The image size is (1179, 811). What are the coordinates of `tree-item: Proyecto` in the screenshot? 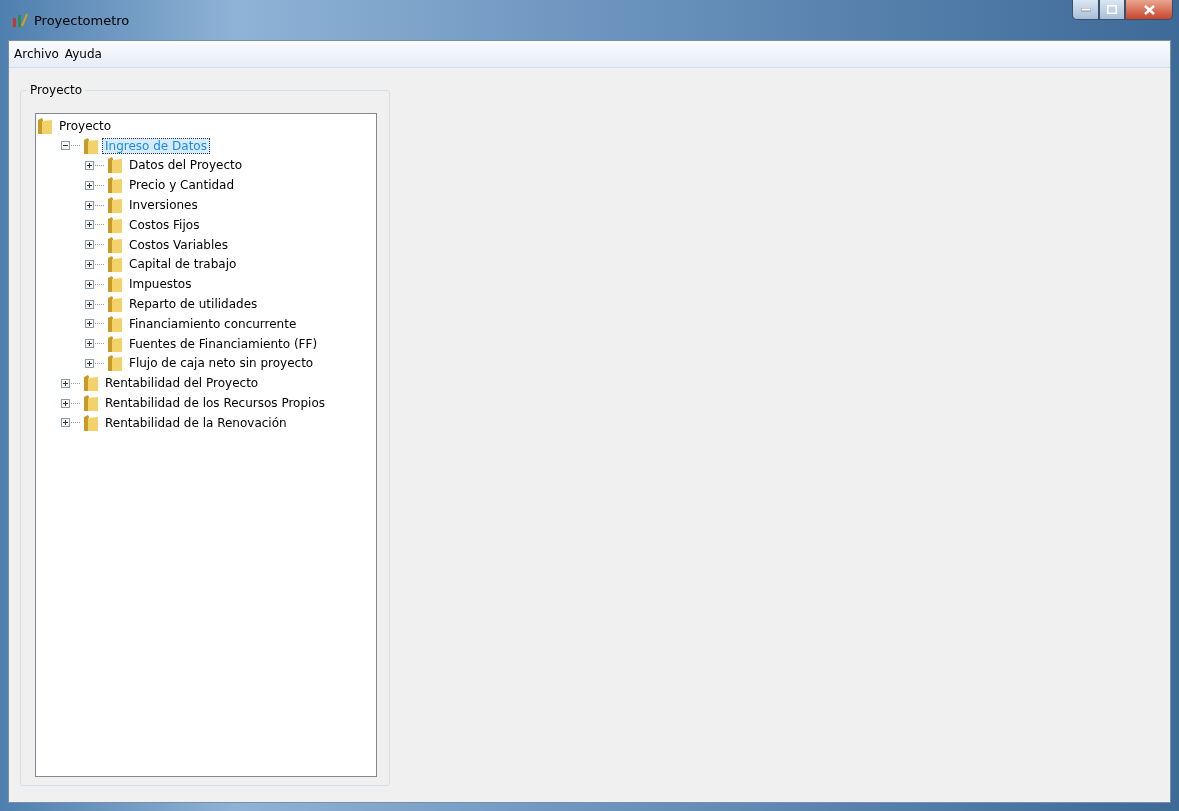 It's located at (85, 125).